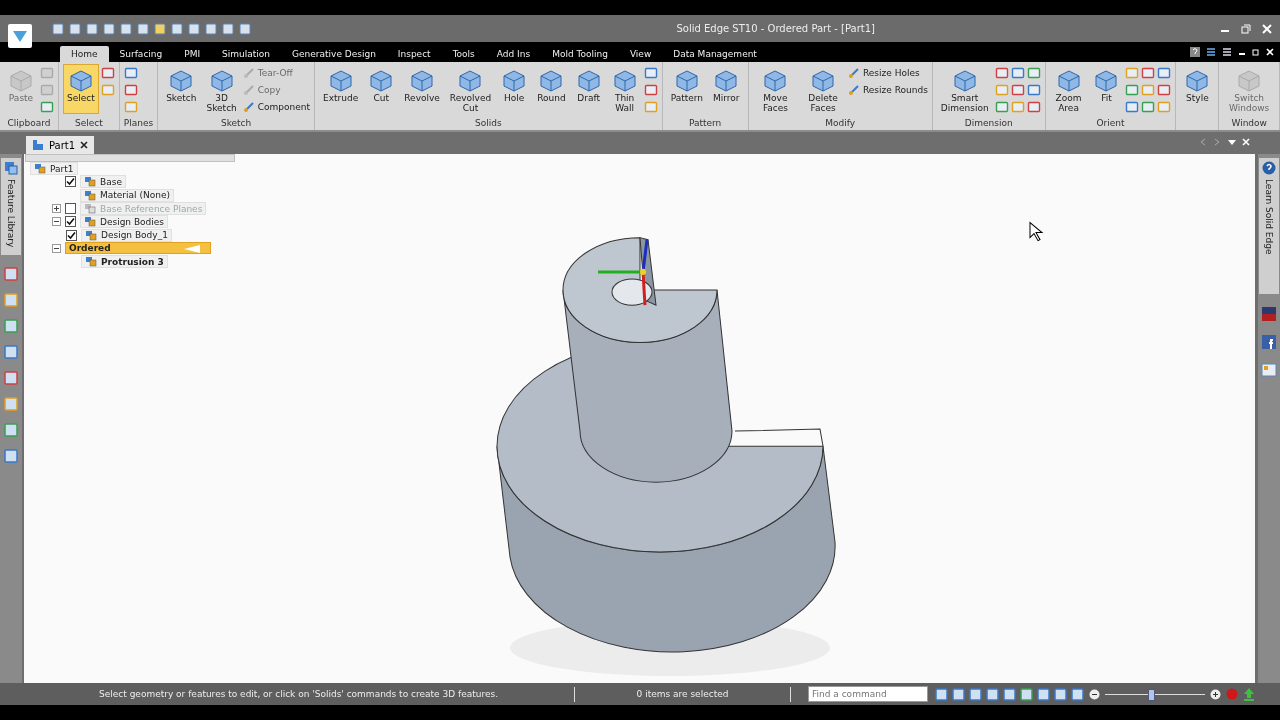 The image size is (1280, 720). I want to click on ribbon-button: Move Faces, so click(775, 90).